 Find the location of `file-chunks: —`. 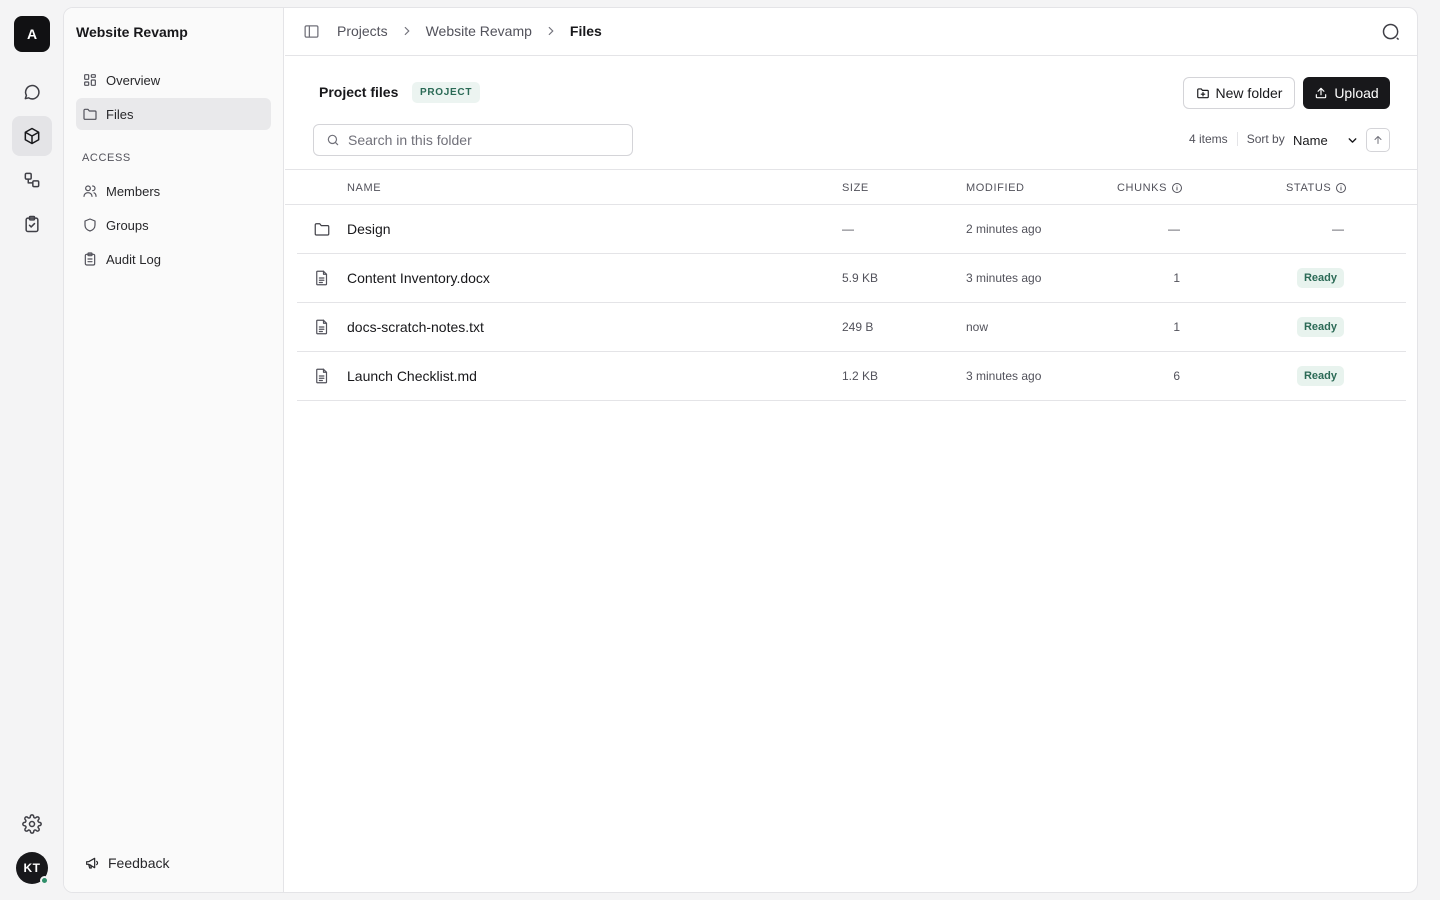

file-chunks: — is located at coordinates (1174, 229).